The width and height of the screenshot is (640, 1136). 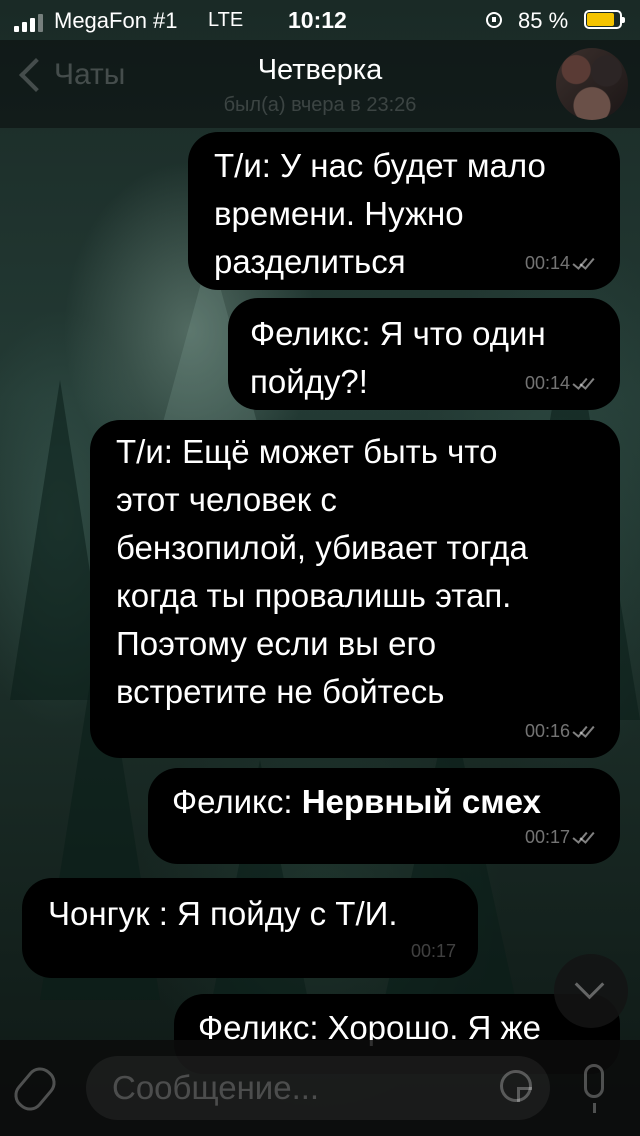 I want to click on chevron-down-icon, so click(x=589, y=984).